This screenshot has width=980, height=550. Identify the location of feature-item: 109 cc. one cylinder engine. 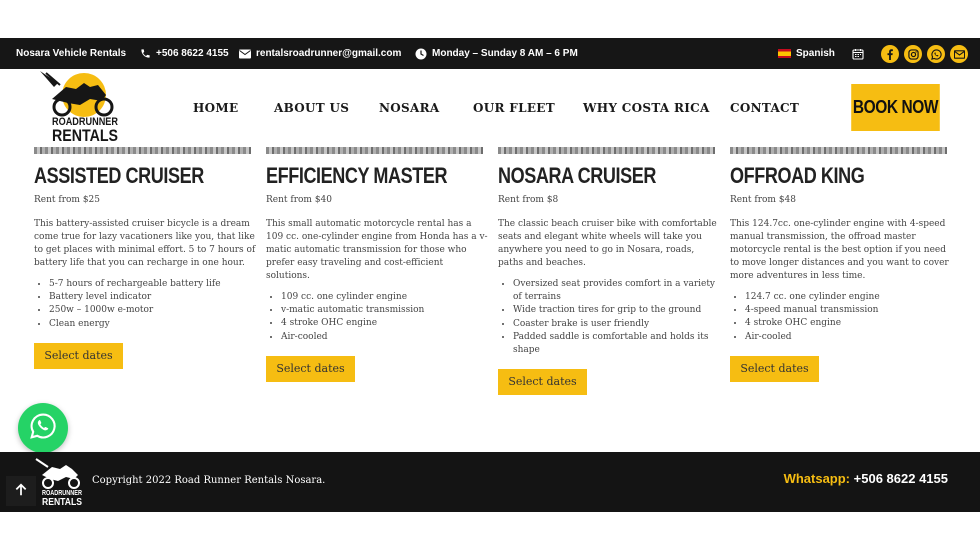
(384, 297).